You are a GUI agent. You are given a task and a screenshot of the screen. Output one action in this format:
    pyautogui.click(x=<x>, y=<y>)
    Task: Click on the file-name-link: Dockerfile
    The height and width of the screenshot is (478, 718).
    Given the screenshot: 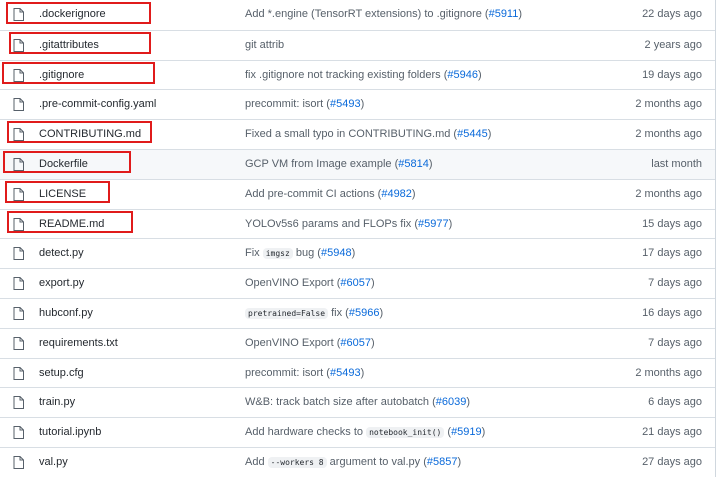 What is the action you would take?
    pyautogui.click(x=63, y=164)
    